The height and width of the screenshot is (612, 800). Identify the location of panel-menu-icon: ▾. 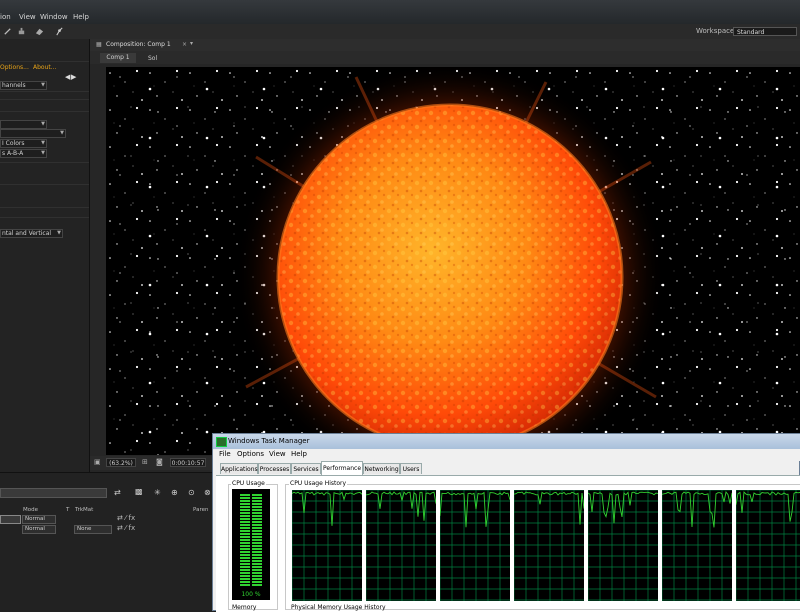
(191, 43).